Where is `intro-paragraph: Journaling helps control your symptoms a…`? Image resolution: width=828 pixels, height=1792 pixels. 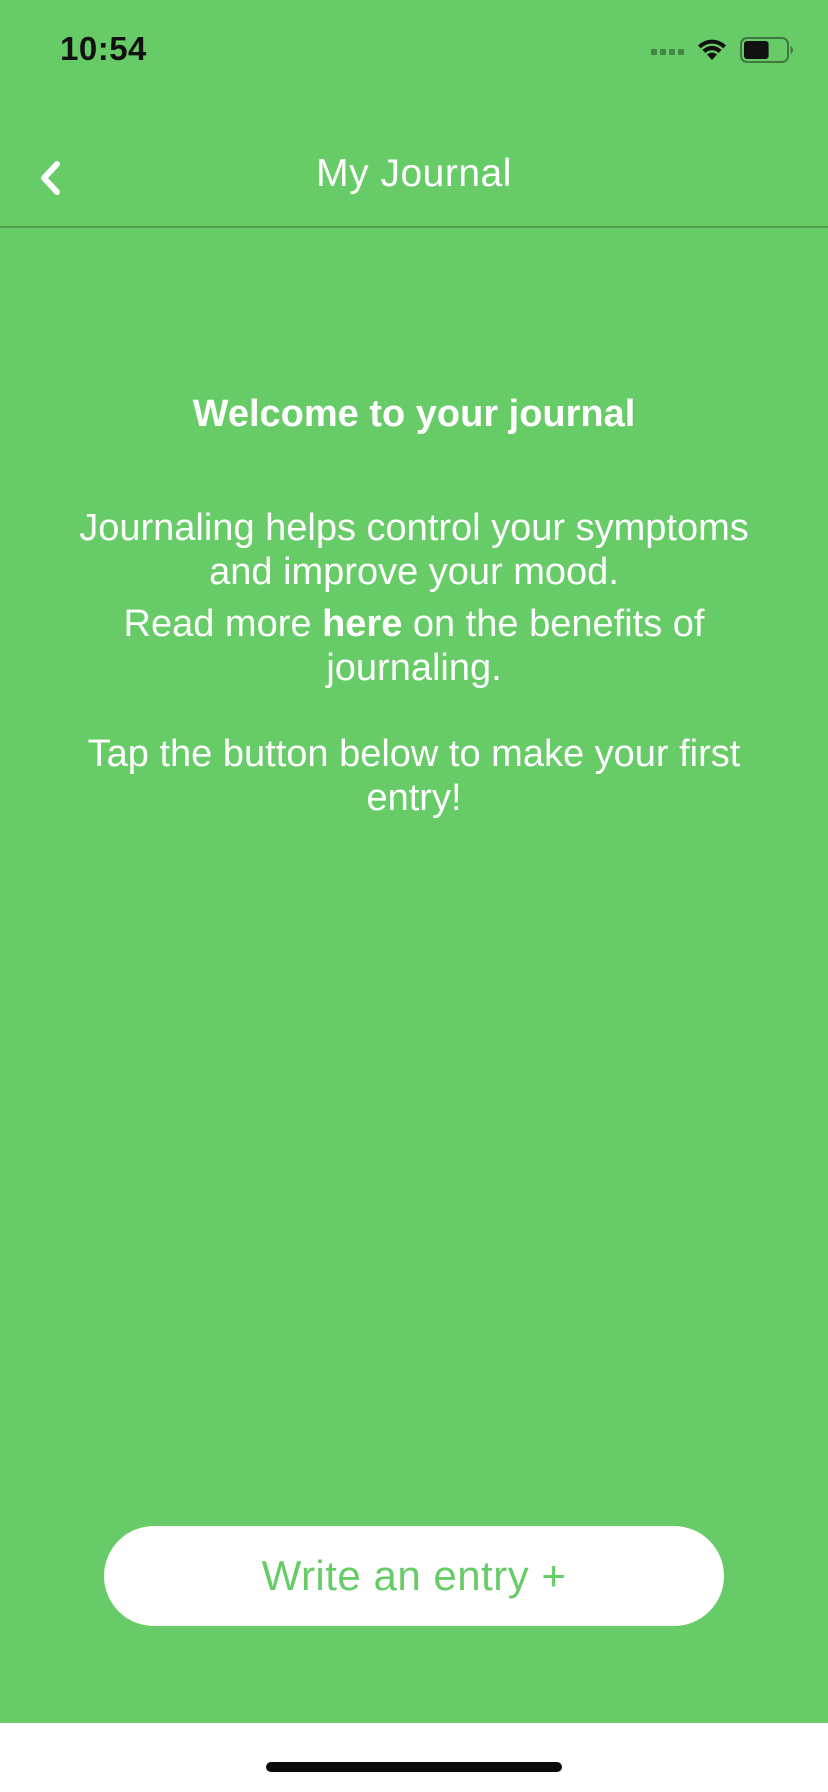
intro-paragraph: Journaling helps control your symptoms a… is located at coordinates (414, 549).